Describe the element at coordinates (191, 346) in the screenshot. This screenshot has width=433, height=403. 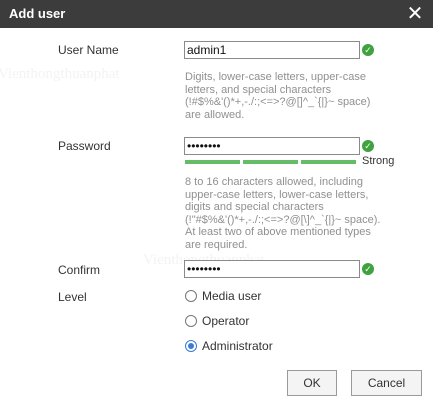
I see `radio-button-selected` at that location.